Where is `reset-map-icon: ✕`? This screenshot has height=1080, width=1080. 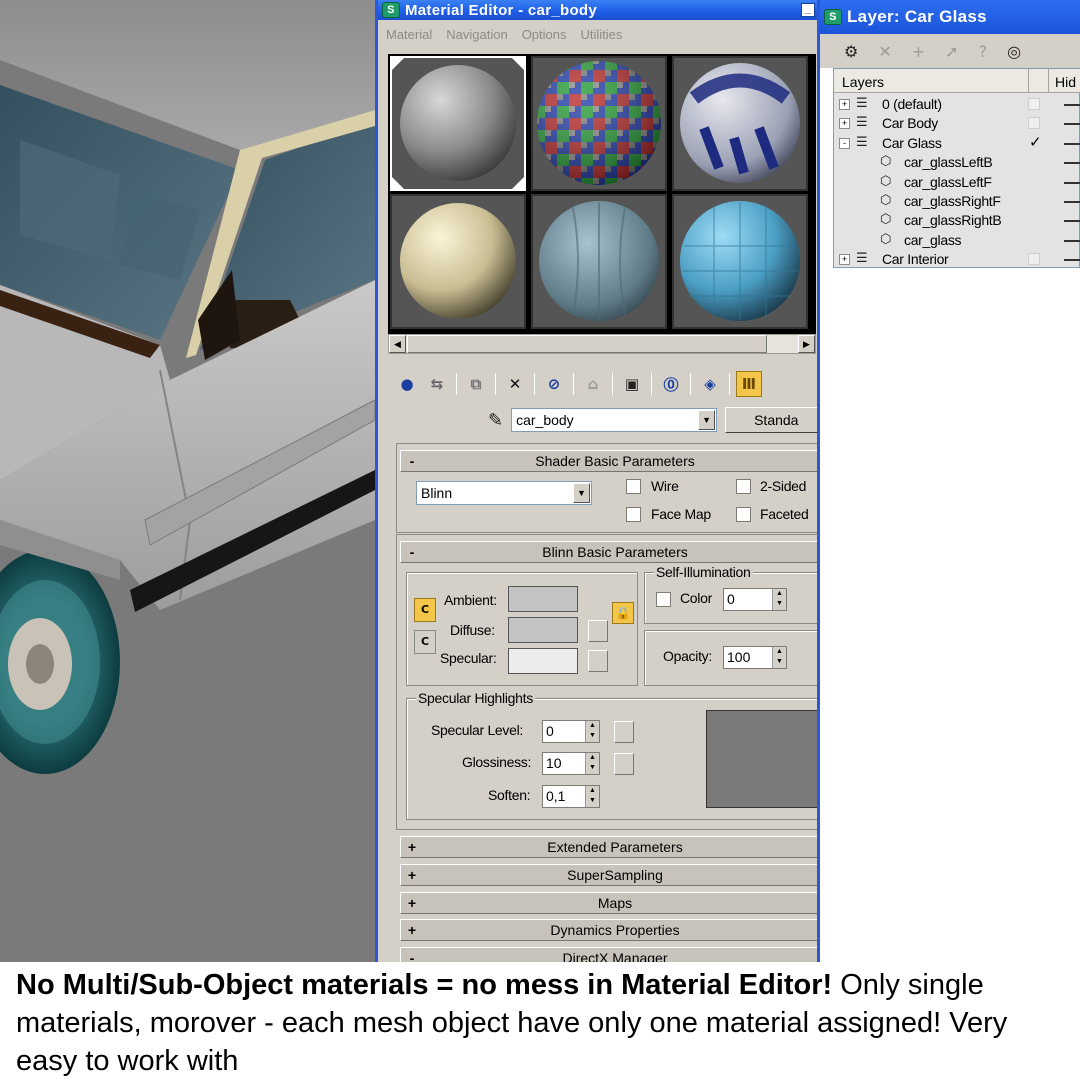 reset-map-icon: ✕ is located at coordinates (515, 384).